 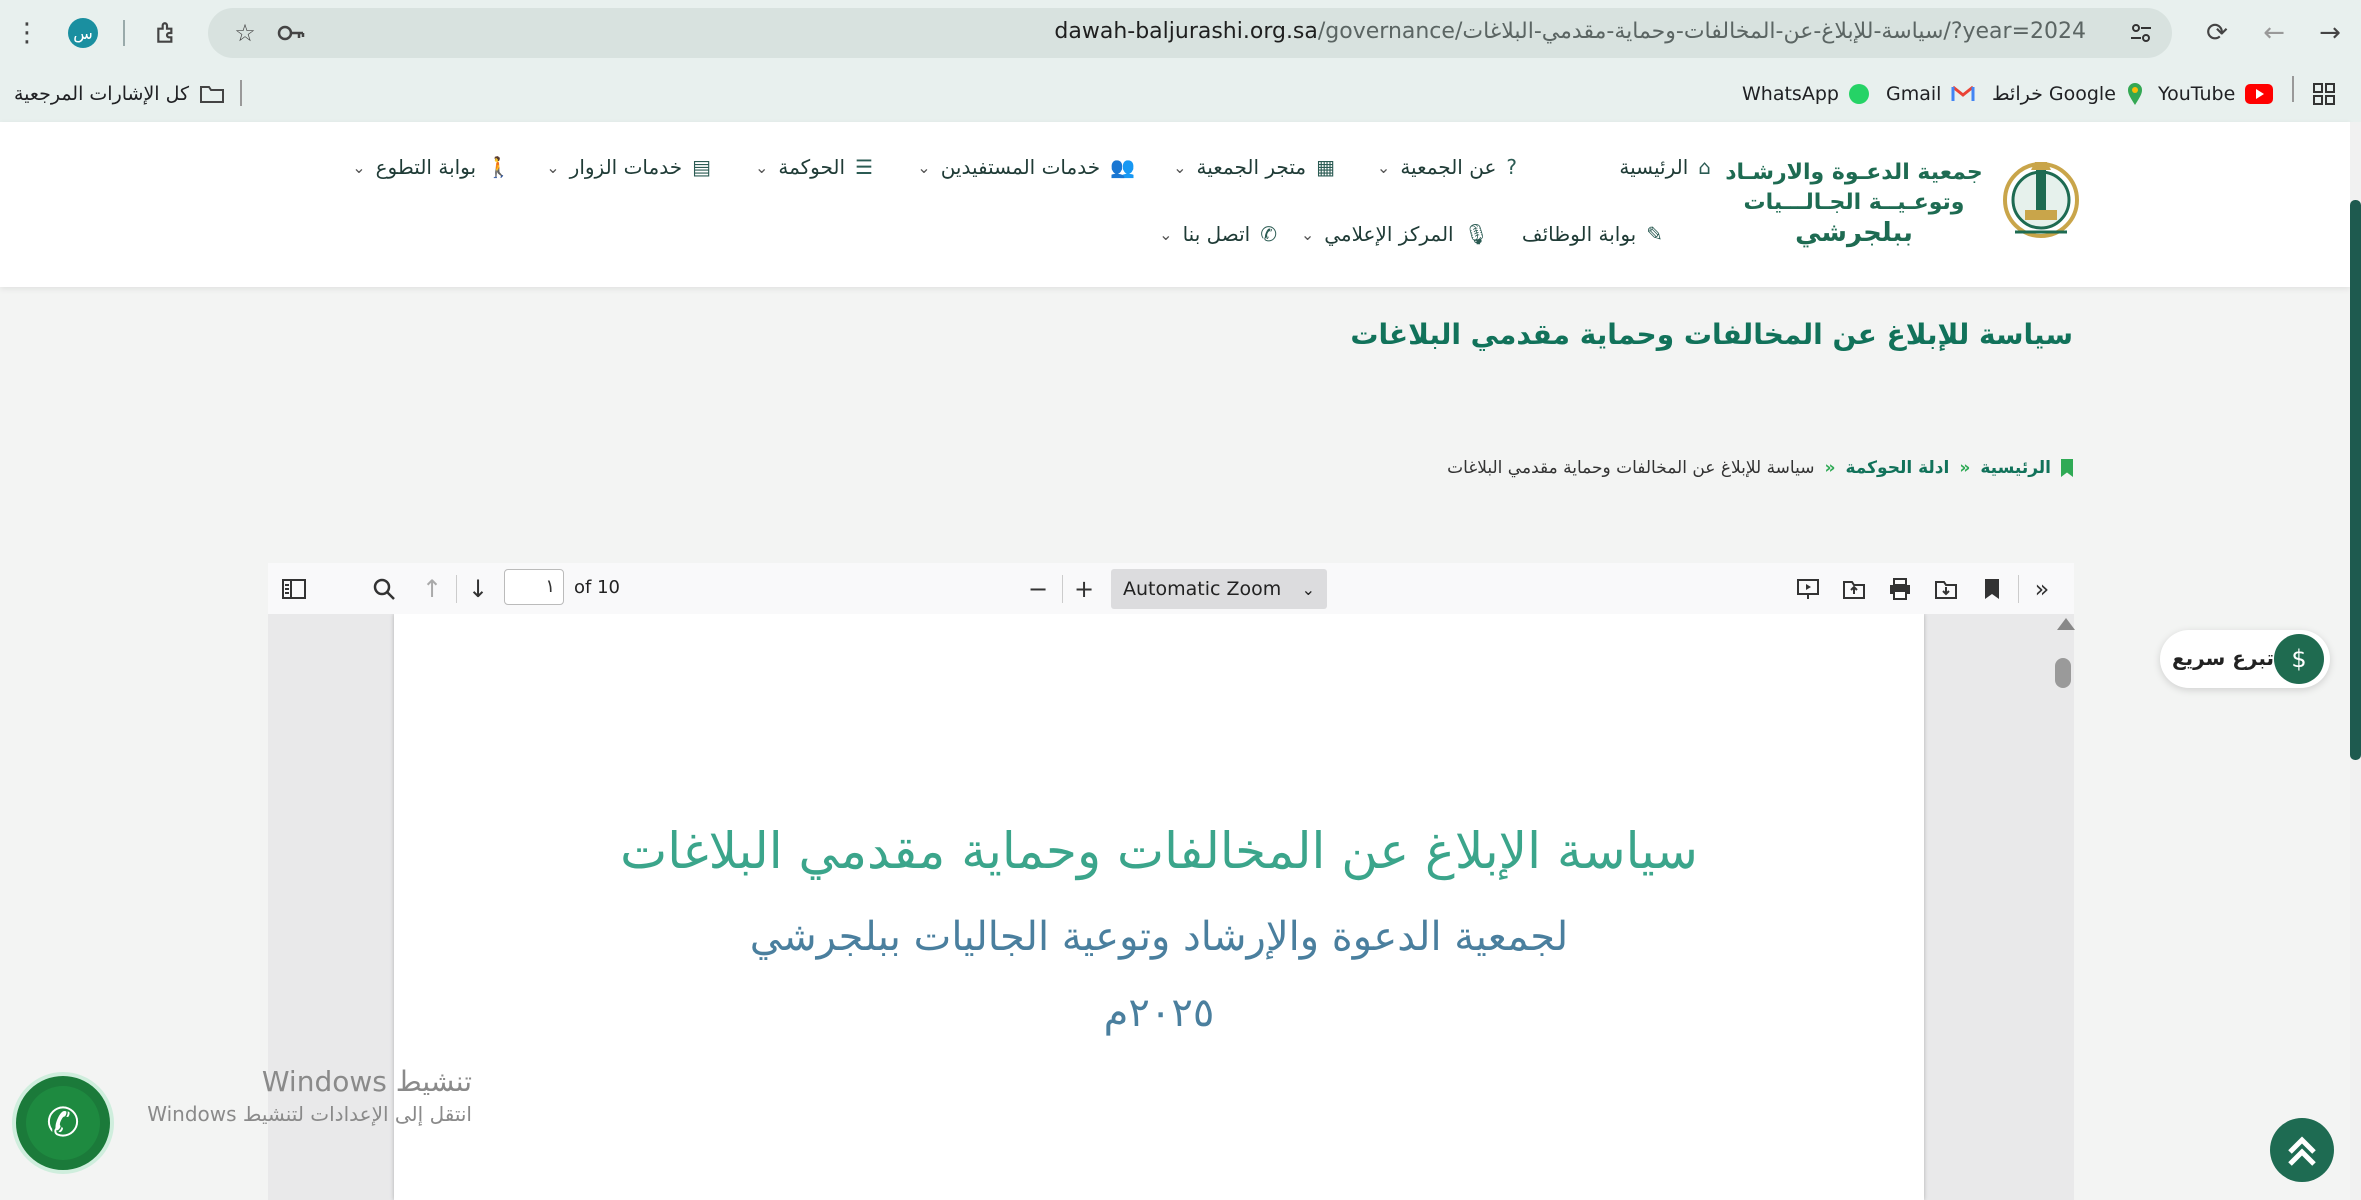 What do you see at coordinates (498, 167) in the screenshot?
I see `walking-icon: 🚶` at bounding box center [498, 167].